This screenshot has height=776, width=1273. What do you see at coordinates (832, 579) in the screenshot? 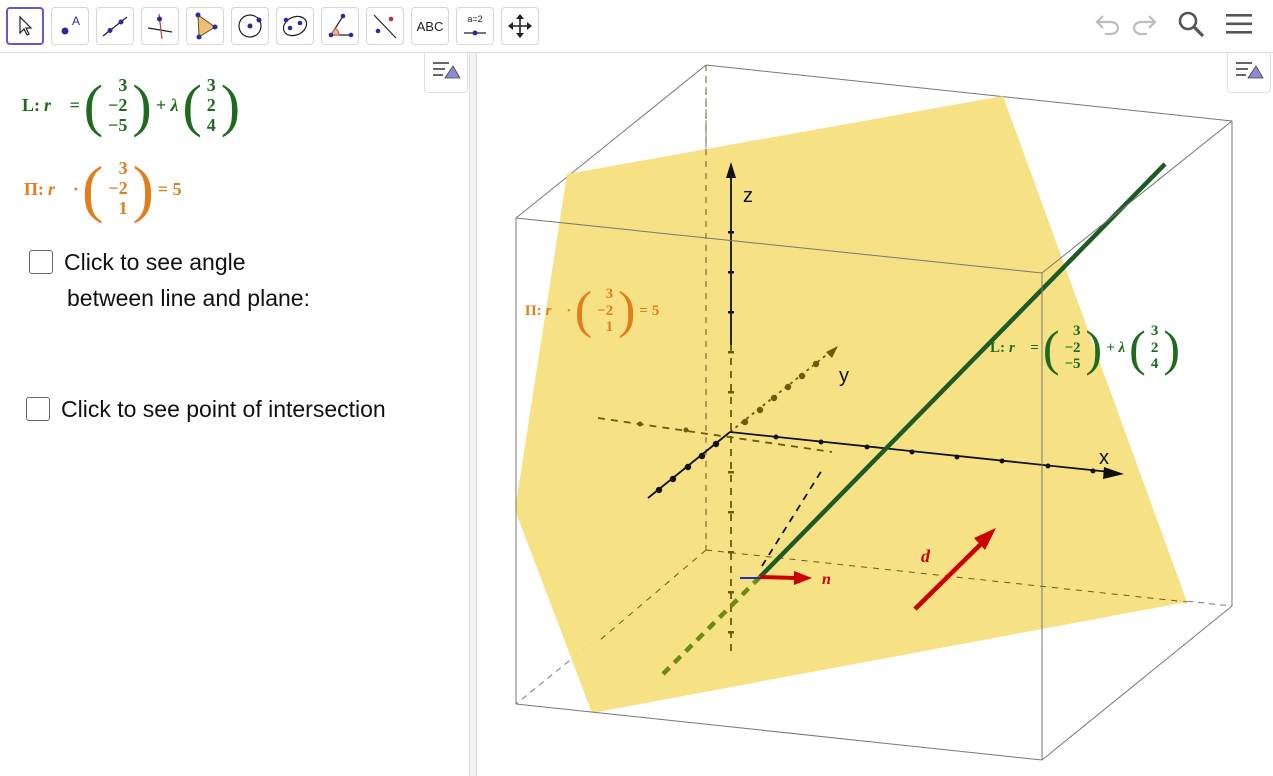
I see `vector-n-label: n⃗` at bounding box center [832, 579].